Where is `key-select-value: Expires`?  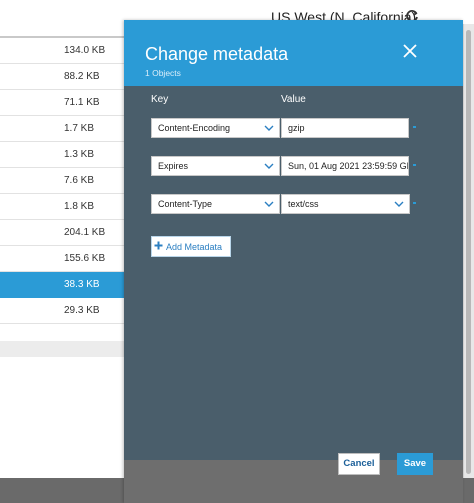 key-select-value: Expires is located at coordinates (173, 166).